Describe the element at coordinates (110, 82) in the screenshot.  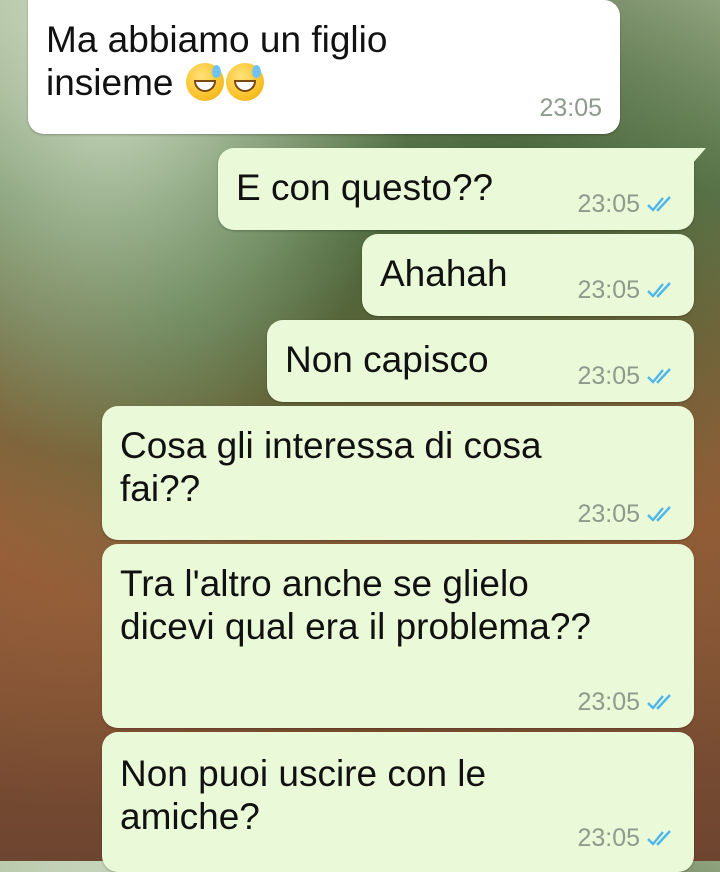
I see `message-text-line-content: insieme` at that location.